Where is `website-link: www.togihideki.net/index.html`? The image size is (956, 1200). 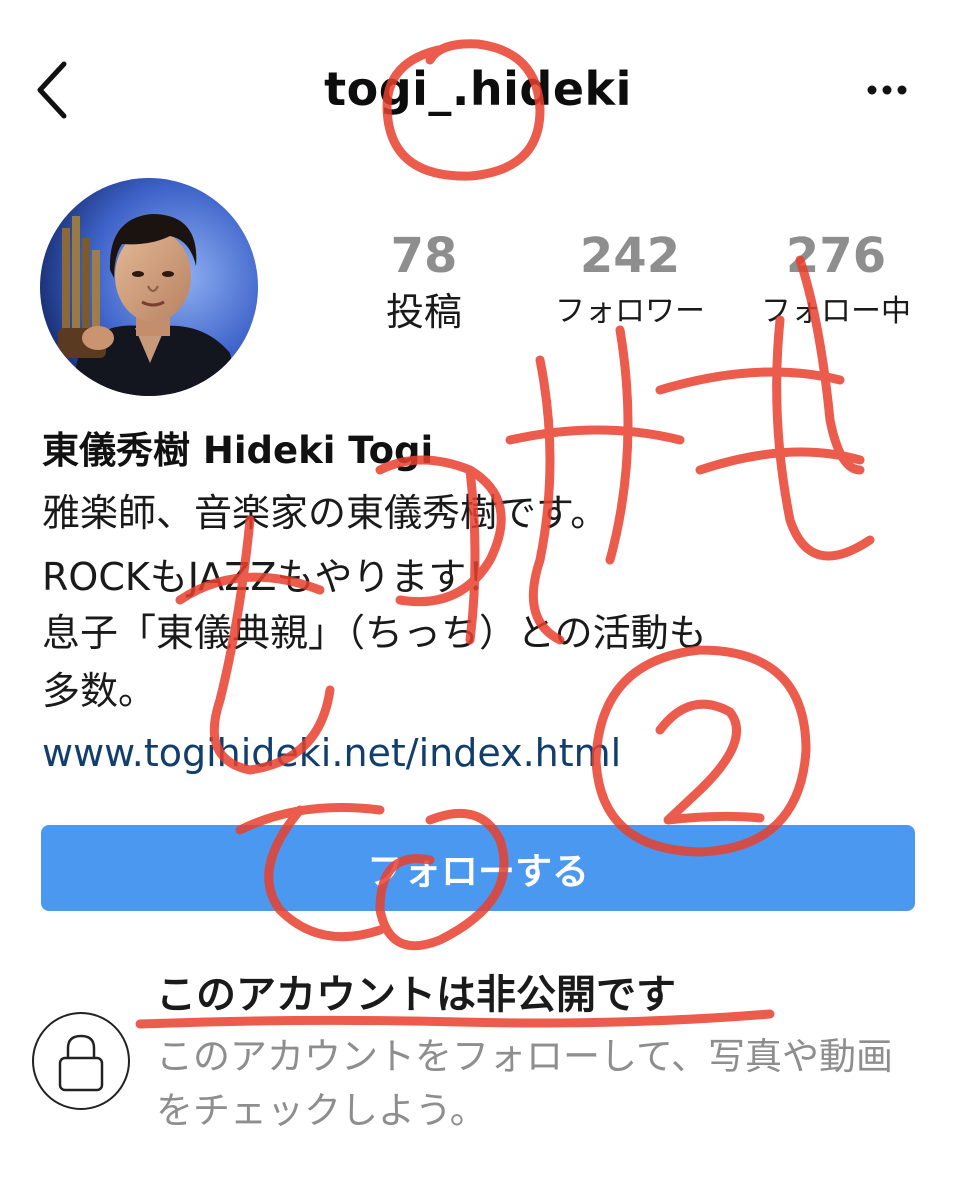 website-link: www.togihideki.net/index.html is located at coordinates (331, 753).